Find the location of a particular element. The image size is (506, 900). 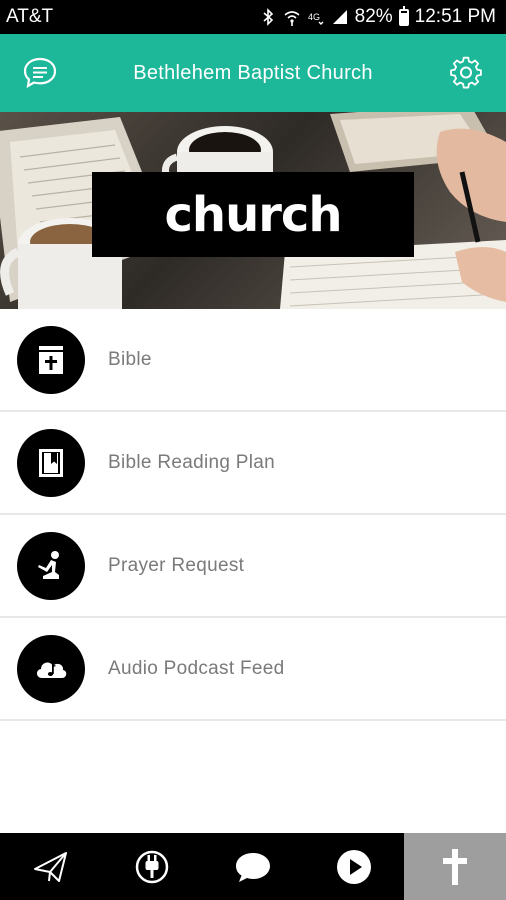

book-bookmark-icon is located at coordinates (51, 462).